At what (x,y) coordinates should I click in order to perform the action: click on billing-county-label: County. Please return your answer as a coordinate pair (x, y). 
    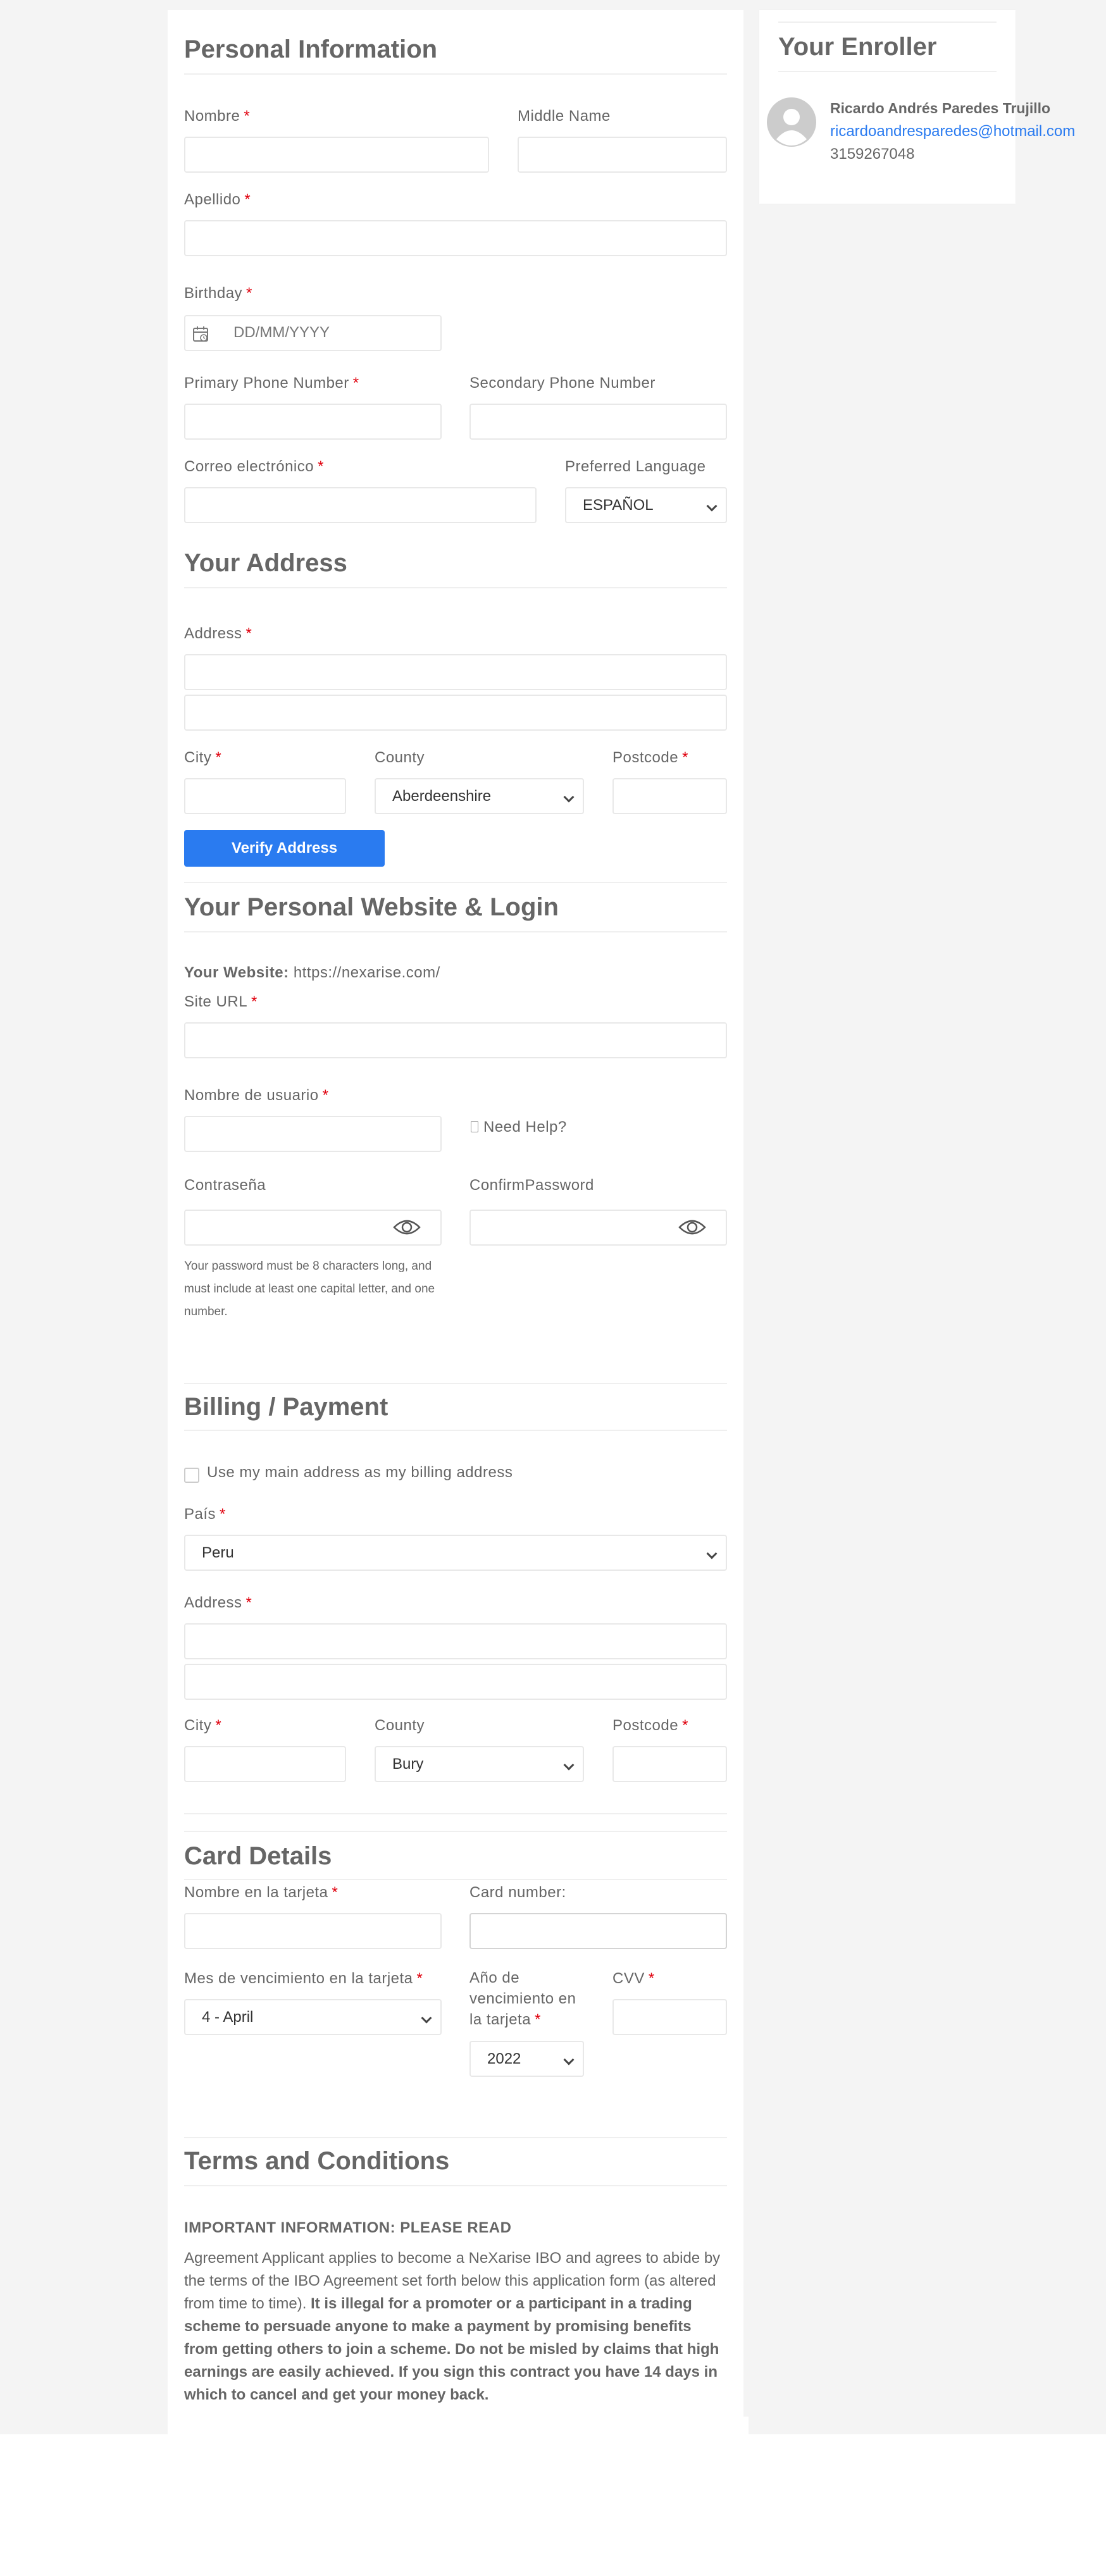
    Looking at the image, I should click on (400, 1726).